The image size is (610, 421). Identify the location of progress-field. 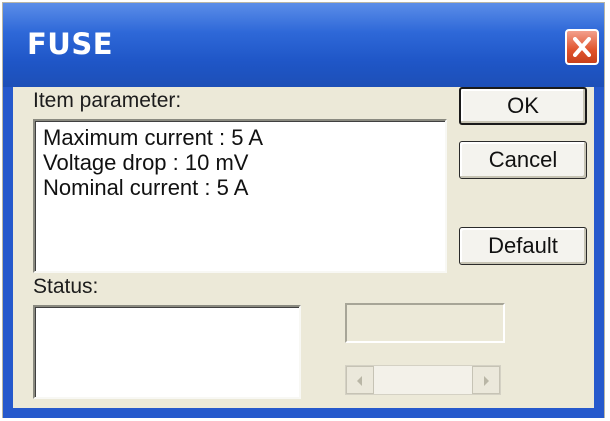
(425, 323).